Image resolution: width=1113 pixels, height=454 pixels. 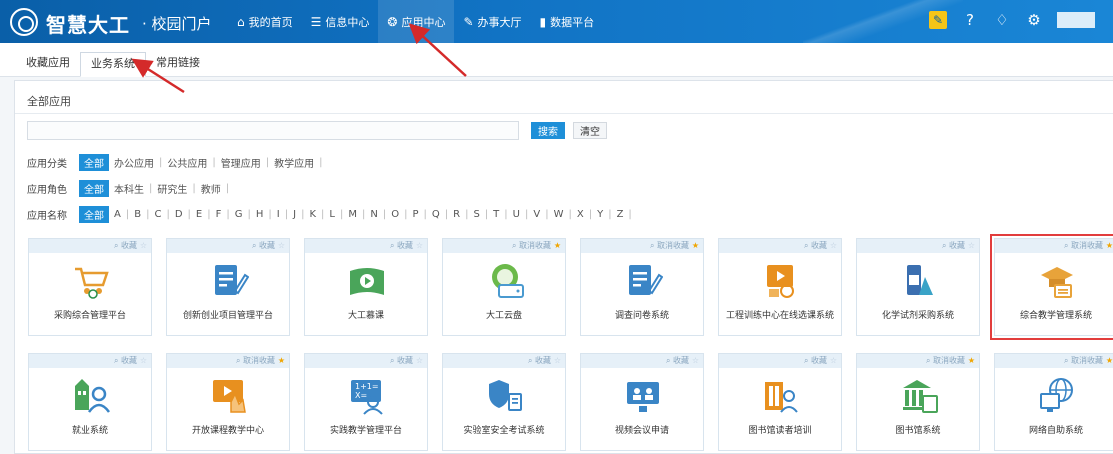 I want to click on filter-option: K, so click(x=312, y=214).